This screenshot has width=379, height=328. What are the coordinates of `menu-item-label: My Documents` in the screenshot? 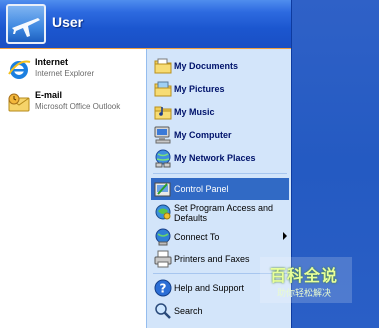 It's located at (206, 66).